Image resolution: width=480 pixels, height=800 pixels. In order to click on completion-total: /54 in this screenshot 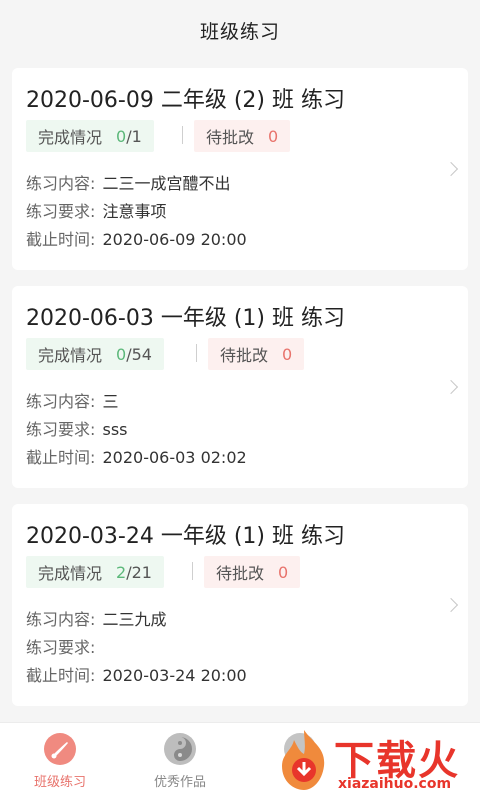, I will do `click(139, 354)`.